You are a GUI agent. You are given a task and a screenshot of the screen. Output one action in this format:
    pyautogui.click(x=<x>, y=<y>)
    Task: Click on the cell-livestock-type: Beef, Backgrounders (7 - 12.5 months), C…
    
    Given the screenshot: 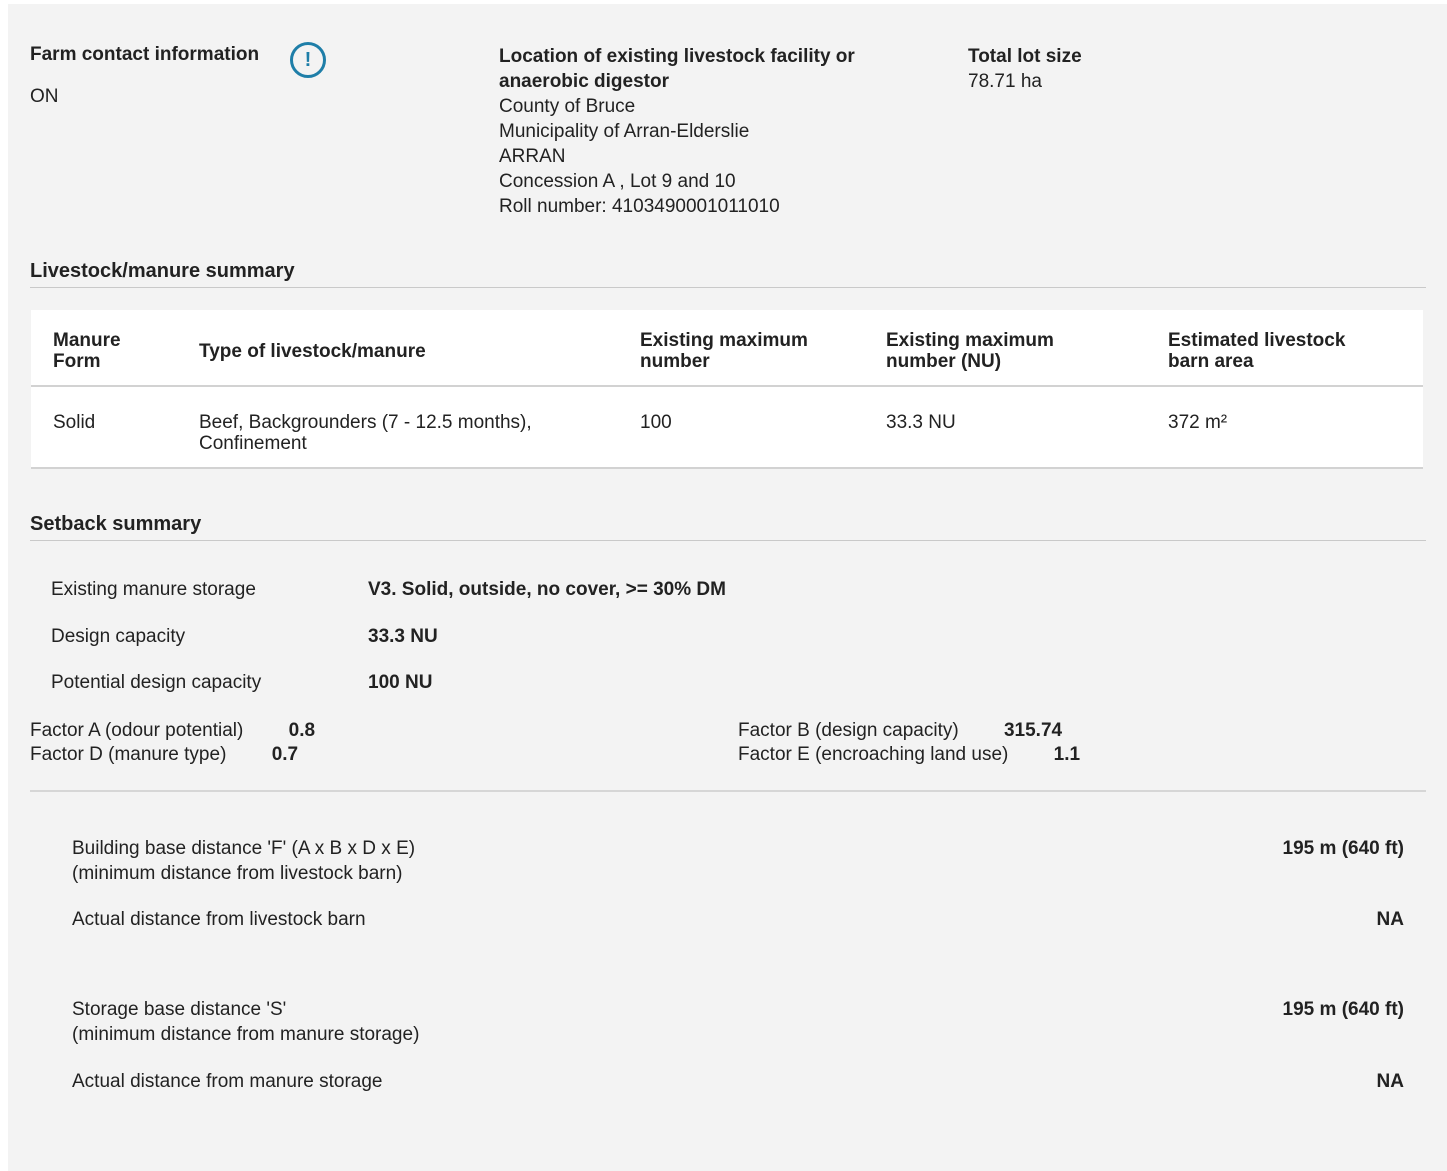 What is the action you would take?
    pyautogui.click(x=365, y=433)
    